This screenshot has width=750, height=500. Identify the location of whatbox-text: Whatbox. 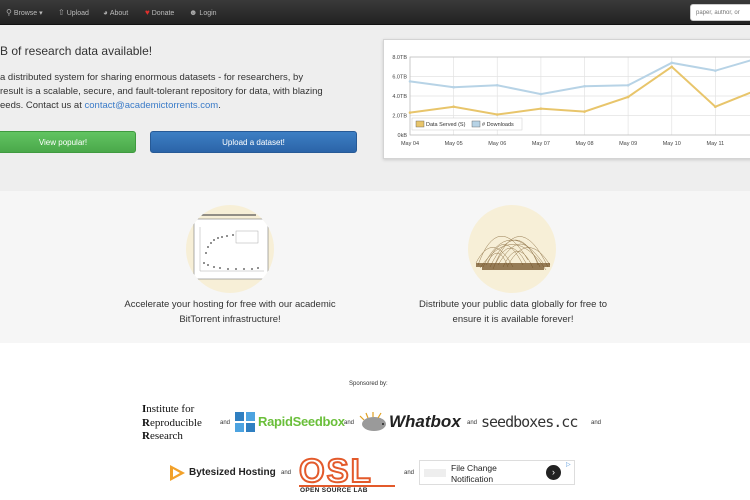
(425, 421).